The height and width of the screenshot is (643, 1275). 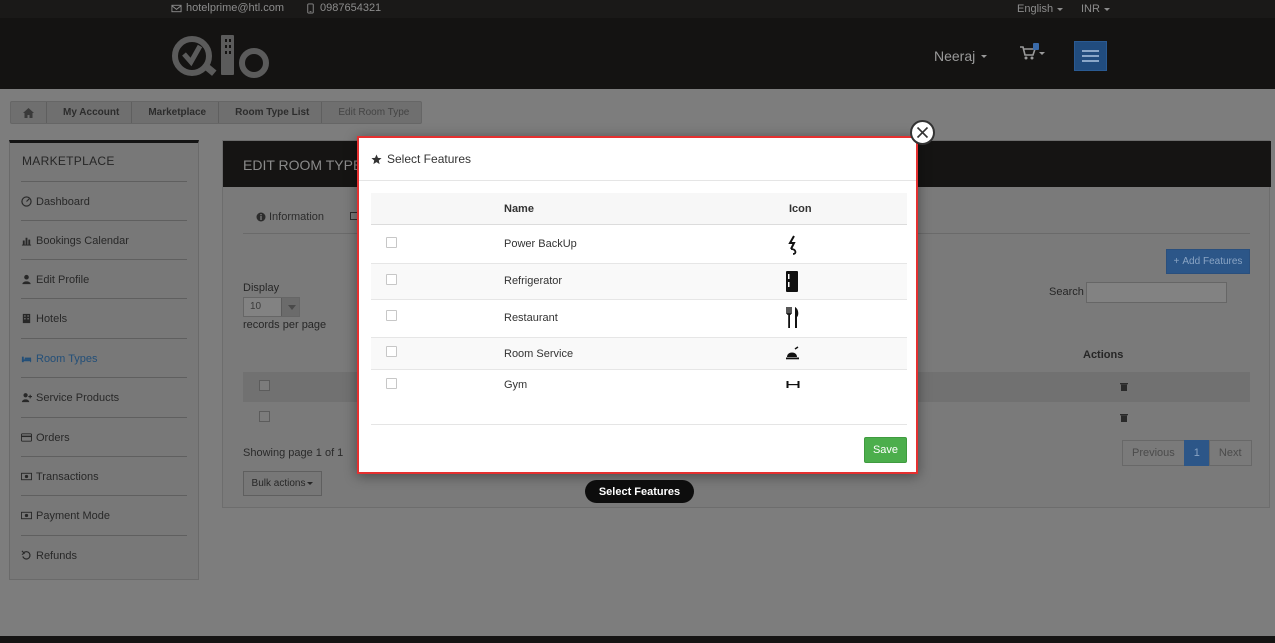 I want to click on restaurant-icon, so click(x=792, y=317).